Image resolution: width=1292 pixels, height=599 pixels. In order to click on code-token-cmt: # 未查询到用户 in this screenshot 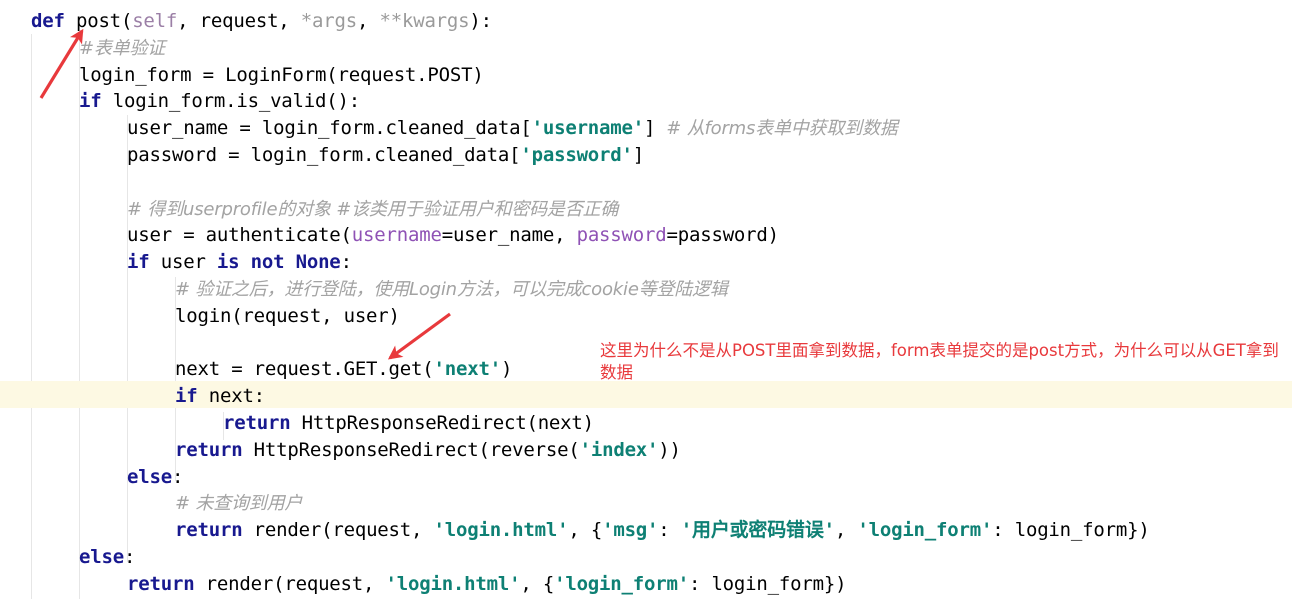, I will do `click(239, 504)`.